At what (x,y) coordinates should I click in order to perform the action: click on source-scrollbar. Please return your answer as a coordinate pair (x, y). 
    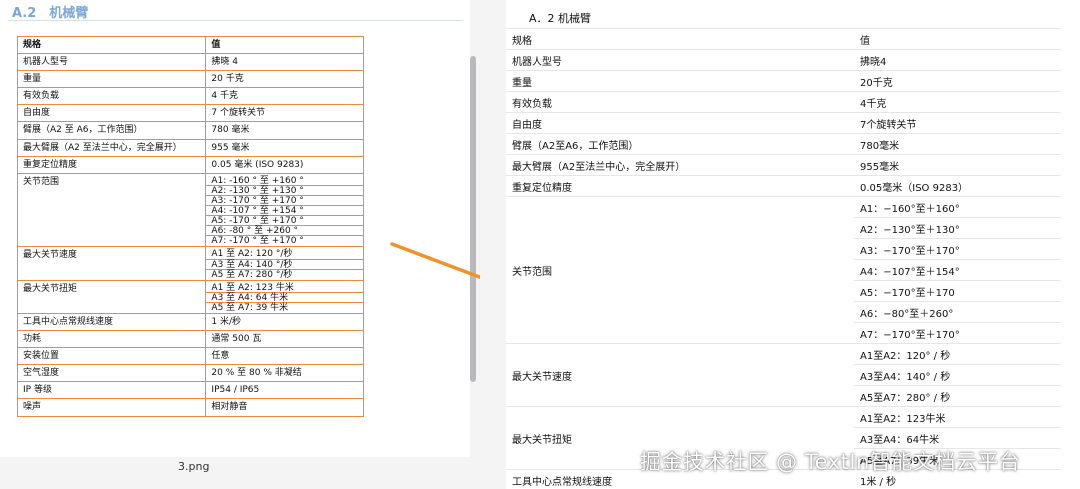
    Looking at the image, I should click on (473, 219).